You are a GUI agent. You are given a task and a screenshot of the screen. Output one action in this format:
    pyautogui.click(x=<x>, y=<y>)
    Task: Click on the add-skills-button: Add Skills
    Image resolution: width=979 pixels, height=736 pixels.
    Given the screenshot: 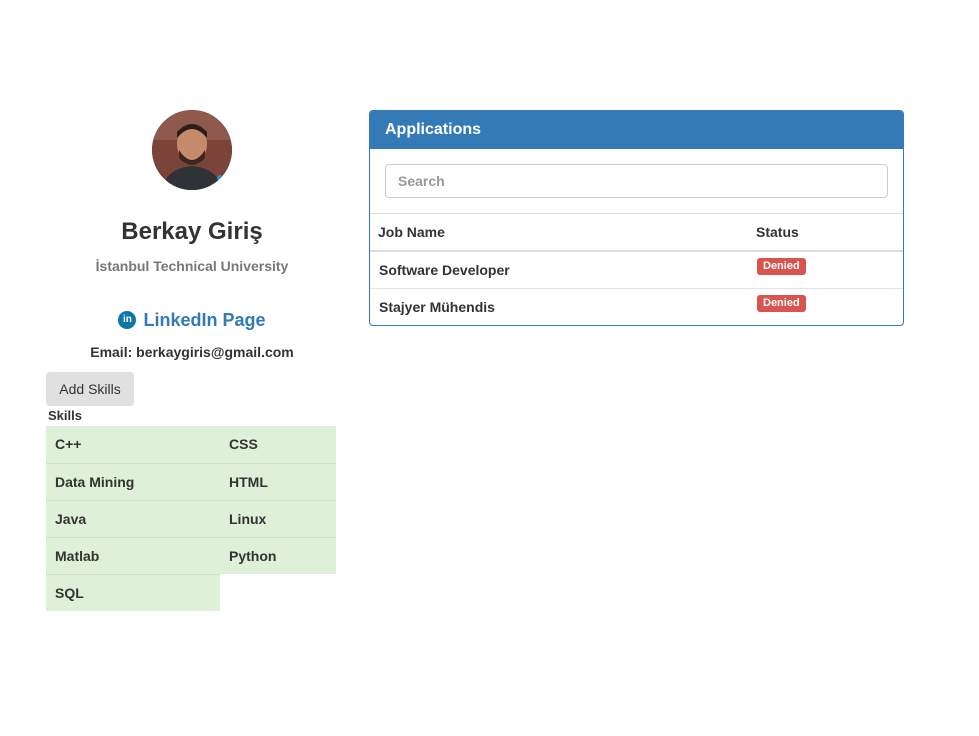 What is the action you would take?
    pyautogui.click(x=90, y=389)
    